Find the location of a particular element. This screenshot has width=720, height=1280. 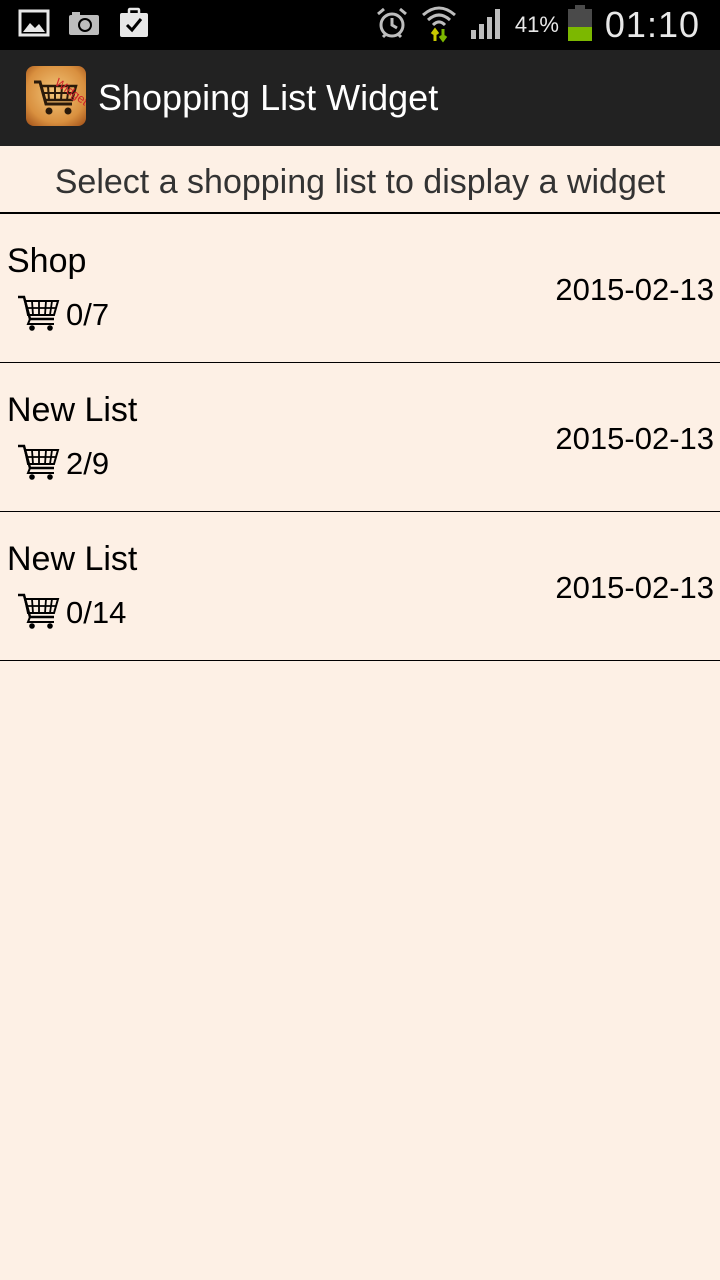

status-bar-notifications is located at coordinates (84, 25).